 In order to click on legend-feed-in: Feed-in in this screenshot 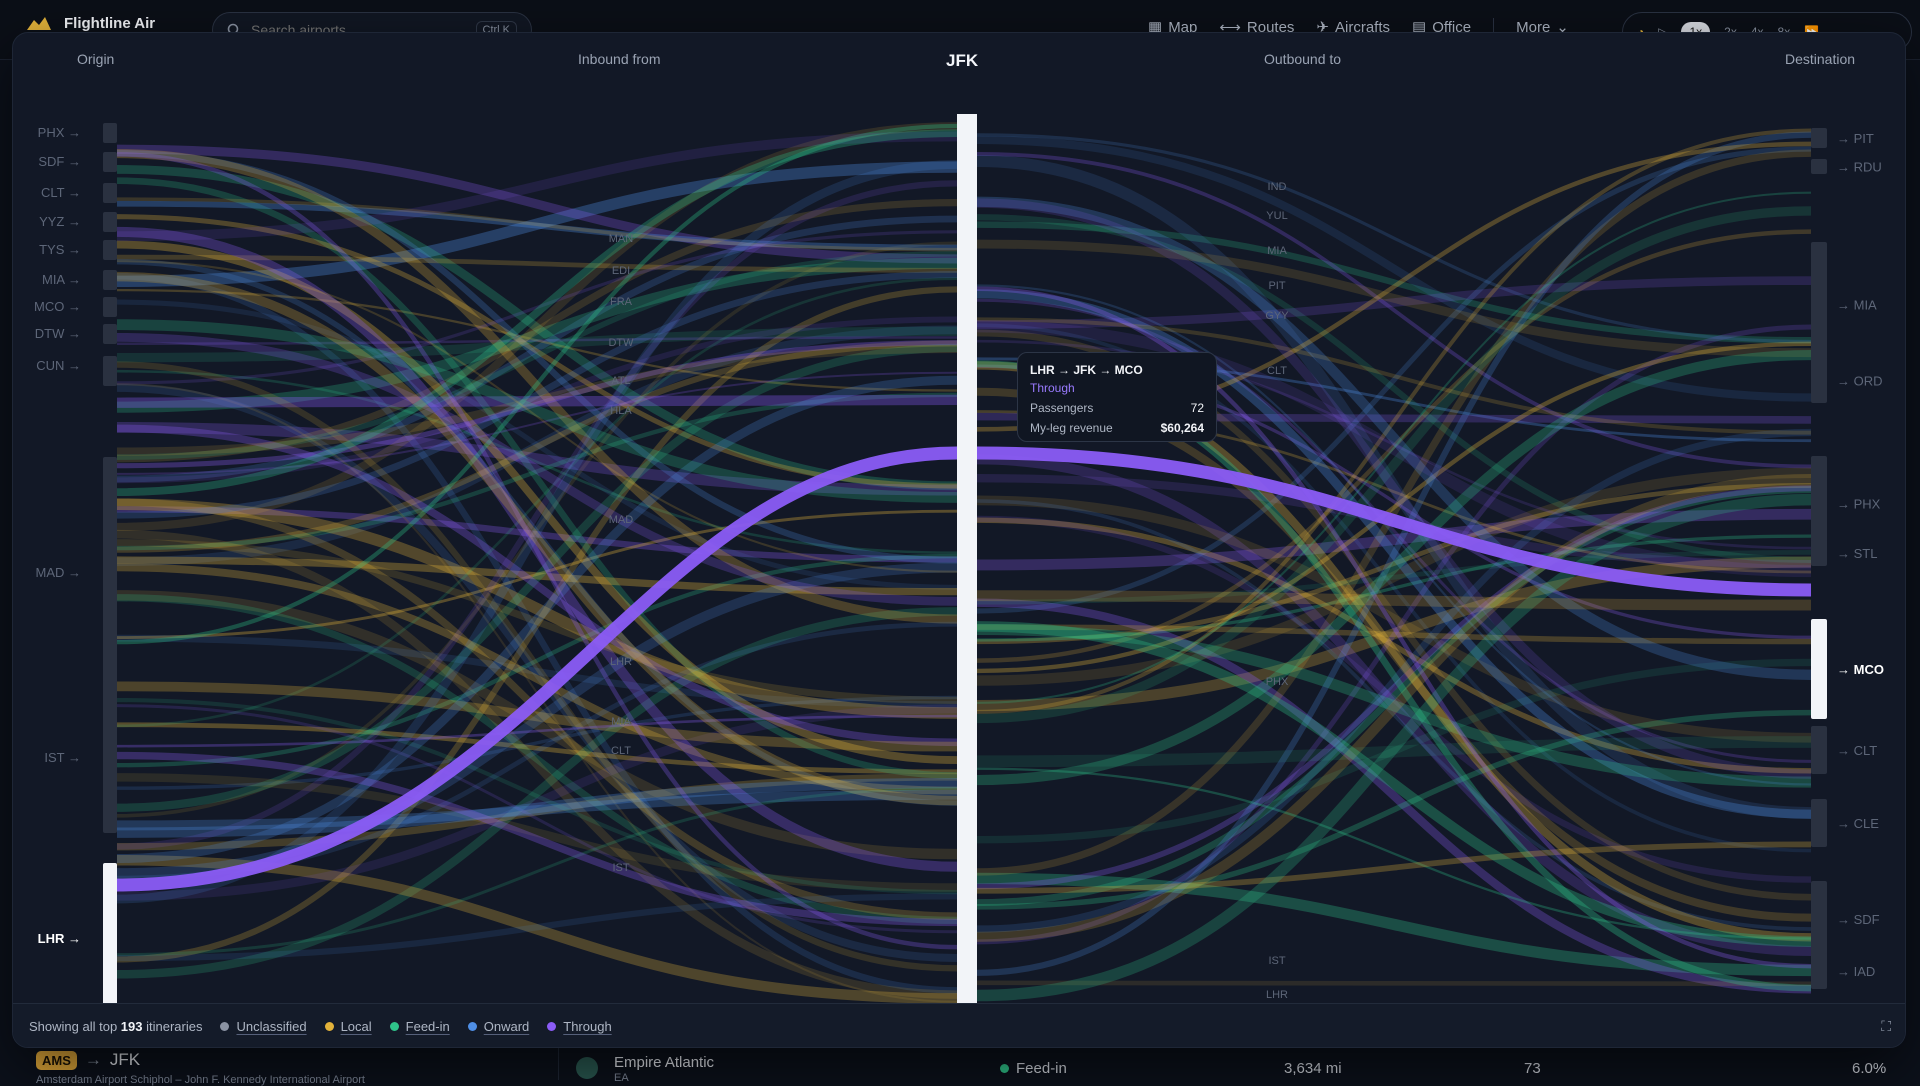, I will do `click(419, 1026)`.